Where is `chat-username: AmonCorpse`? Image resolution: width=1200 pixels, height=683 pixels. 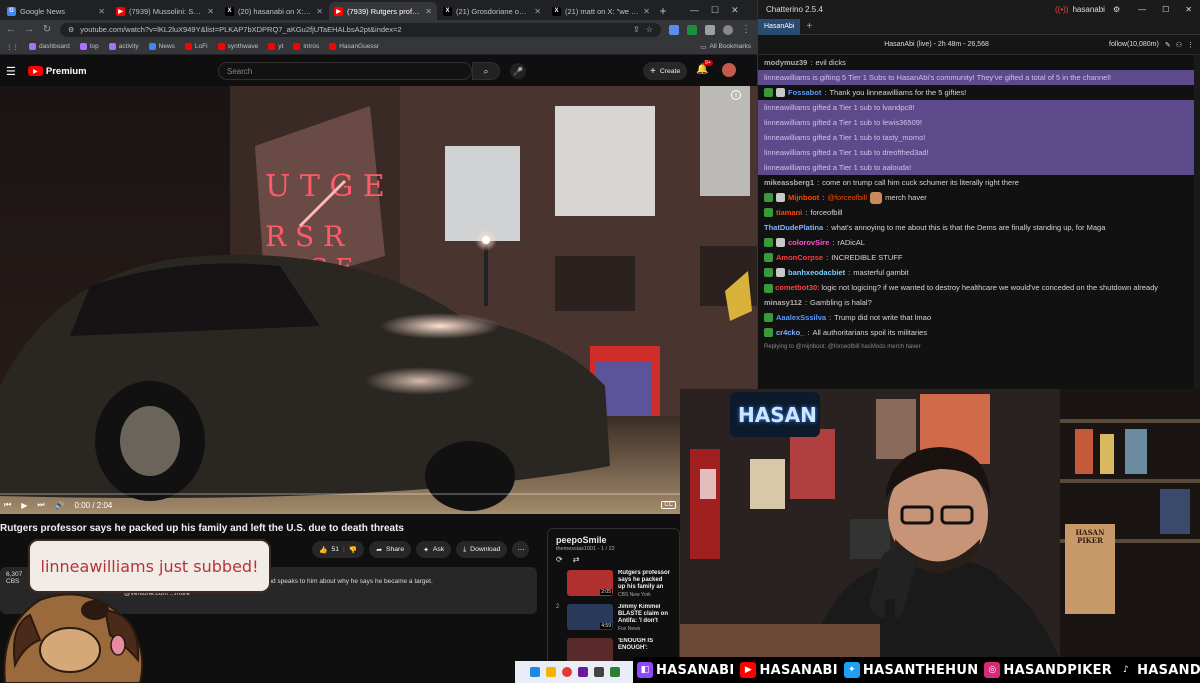
chat-username: AmonCorpse is located at coordinates (799, 257).